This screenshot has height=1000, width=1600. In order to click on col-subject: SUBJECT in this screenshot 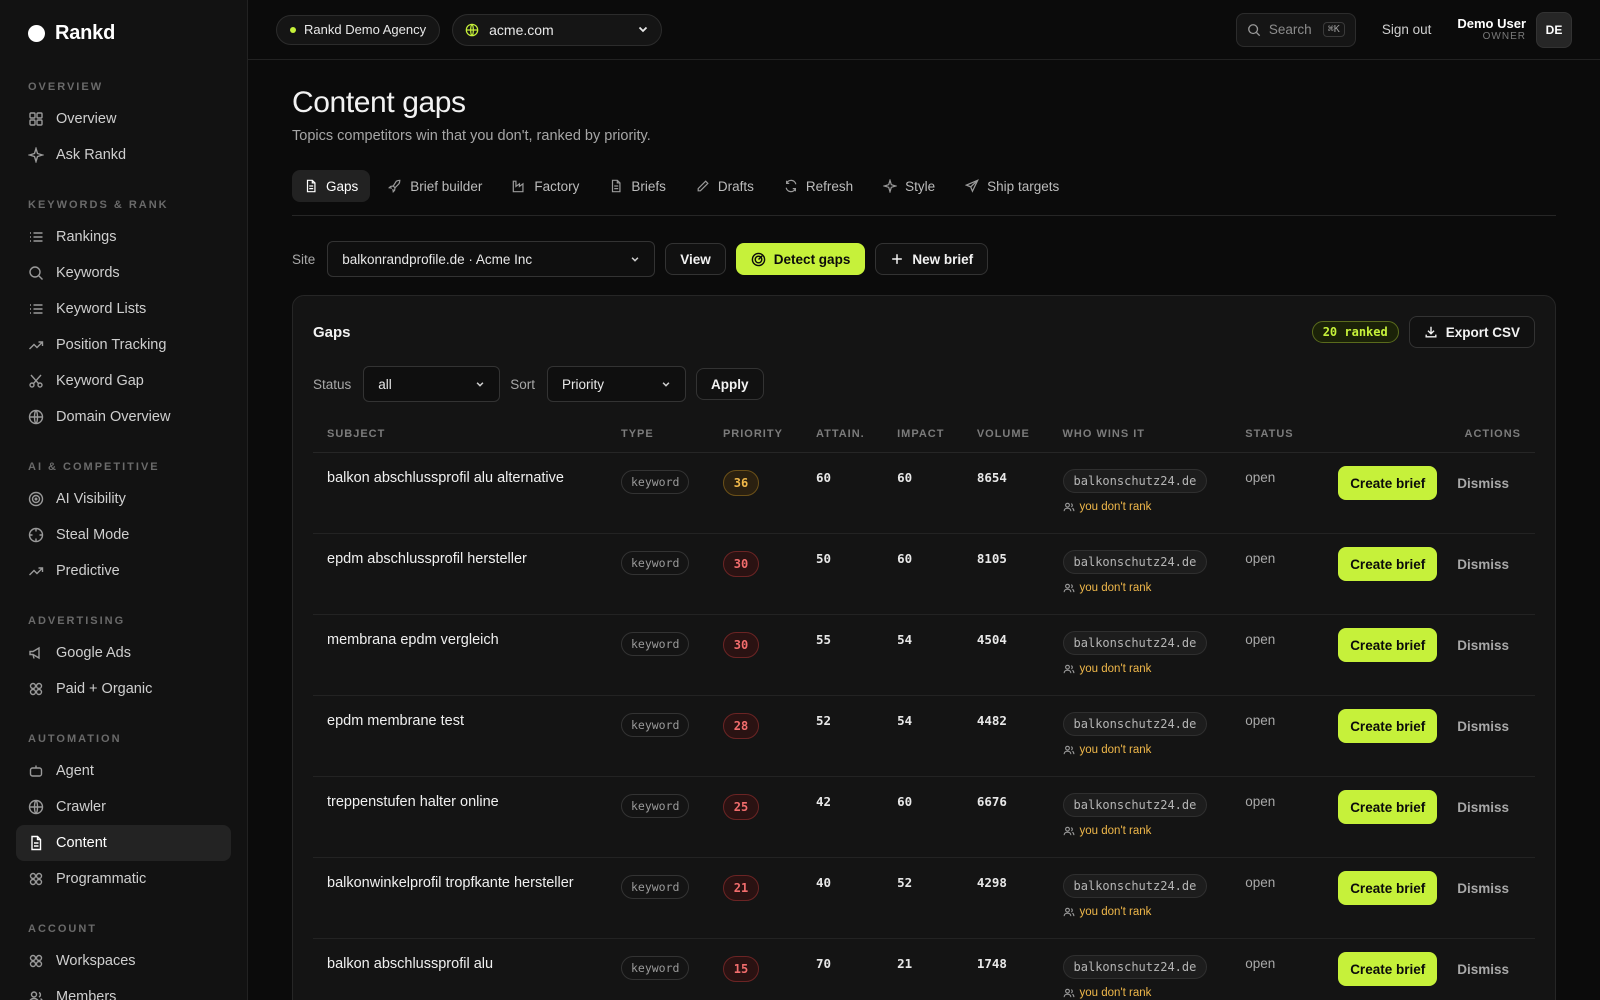, I will do `click(460, 434)`.